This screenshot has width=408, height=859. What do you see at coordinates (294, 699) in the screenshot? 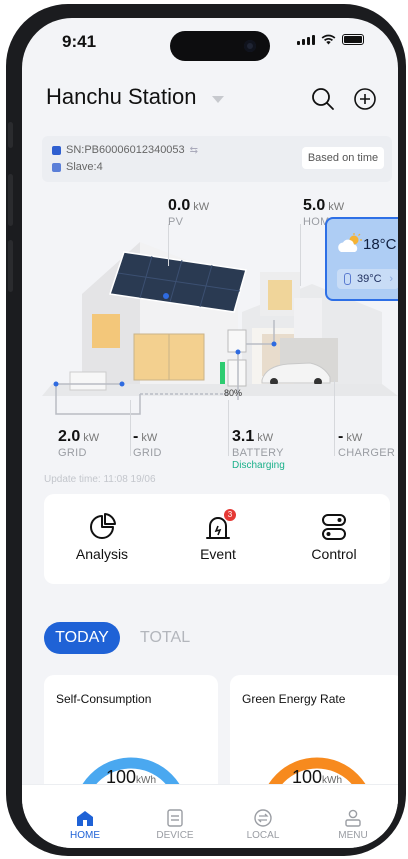
I see `green-energy-rate-title: Green Energy Rate` at bounding box center [294, 699].